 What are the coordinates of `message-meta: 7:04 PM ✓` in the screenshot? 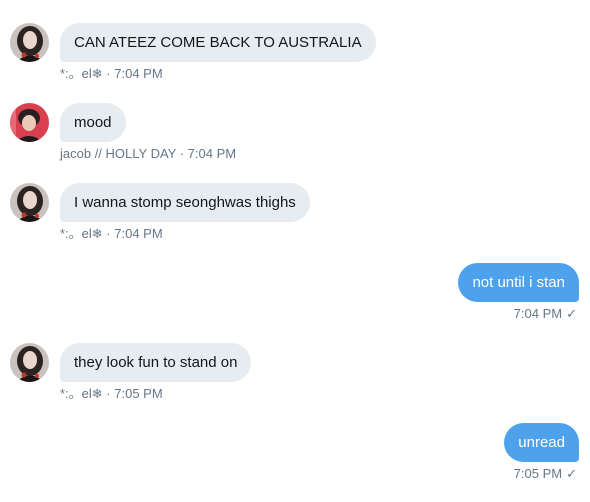 It's located at (545, 314).